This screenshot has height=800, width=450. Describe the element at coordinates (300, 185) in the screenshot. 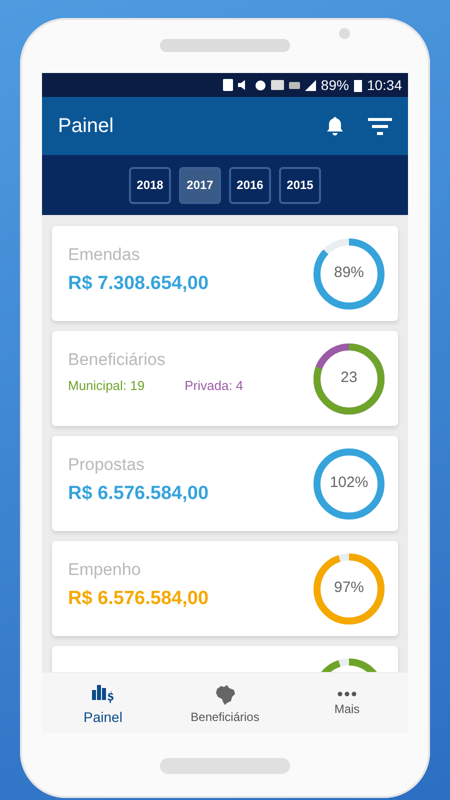

I see `year-tab: 2015` at that location.